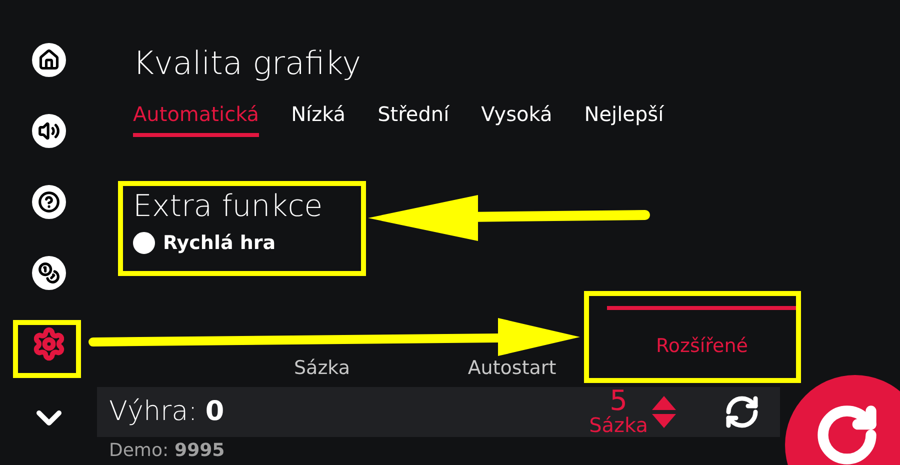  Describe the element at coordinates (516, 119) in the screenshot. I see `quality-tab: Vysoká` at that location.